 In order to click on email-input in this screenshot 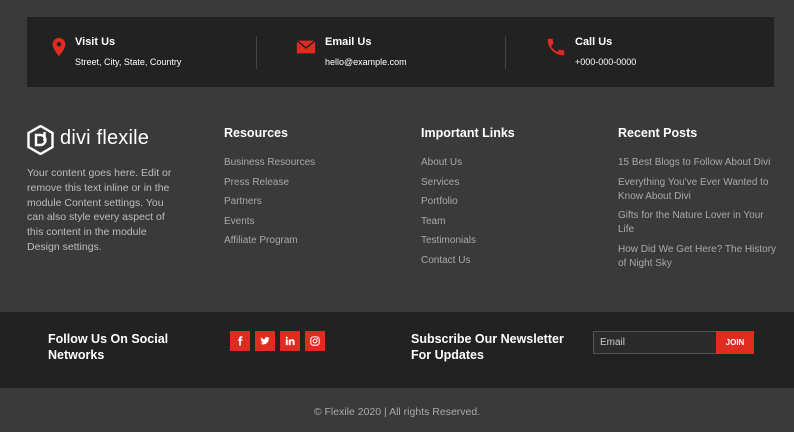, I will do `click(655, 342)`.